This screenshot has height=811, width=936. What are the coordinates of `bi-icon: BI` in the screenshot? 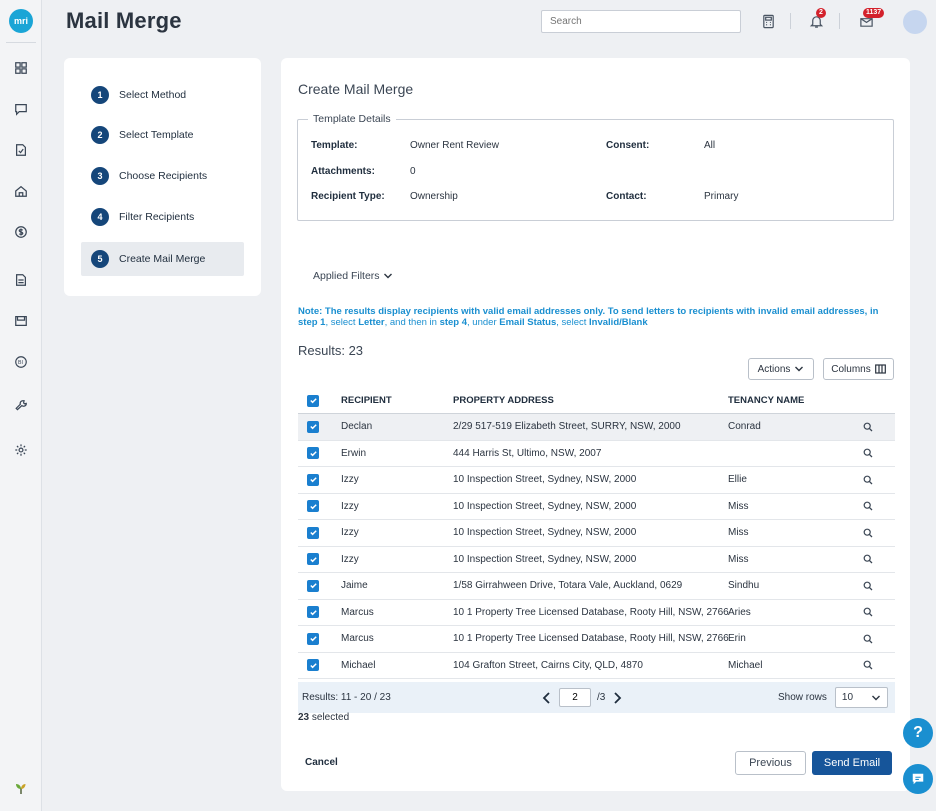 It's located at (21, 362).